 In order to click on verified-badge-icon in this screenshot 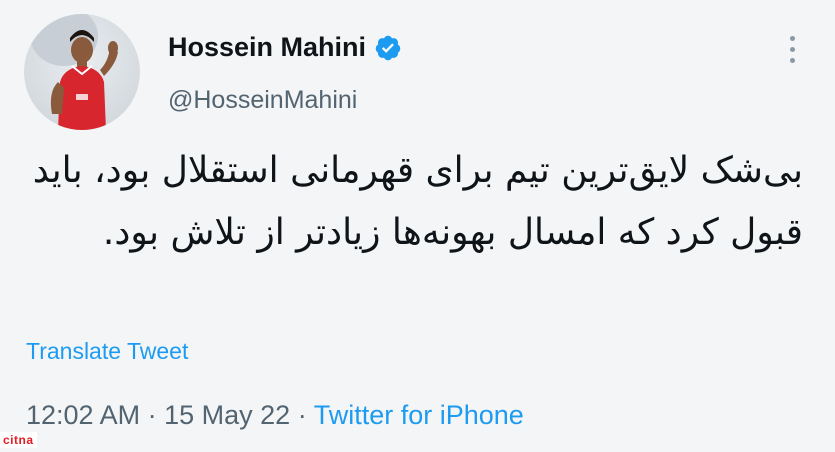, I will do `click(388, 47)`.